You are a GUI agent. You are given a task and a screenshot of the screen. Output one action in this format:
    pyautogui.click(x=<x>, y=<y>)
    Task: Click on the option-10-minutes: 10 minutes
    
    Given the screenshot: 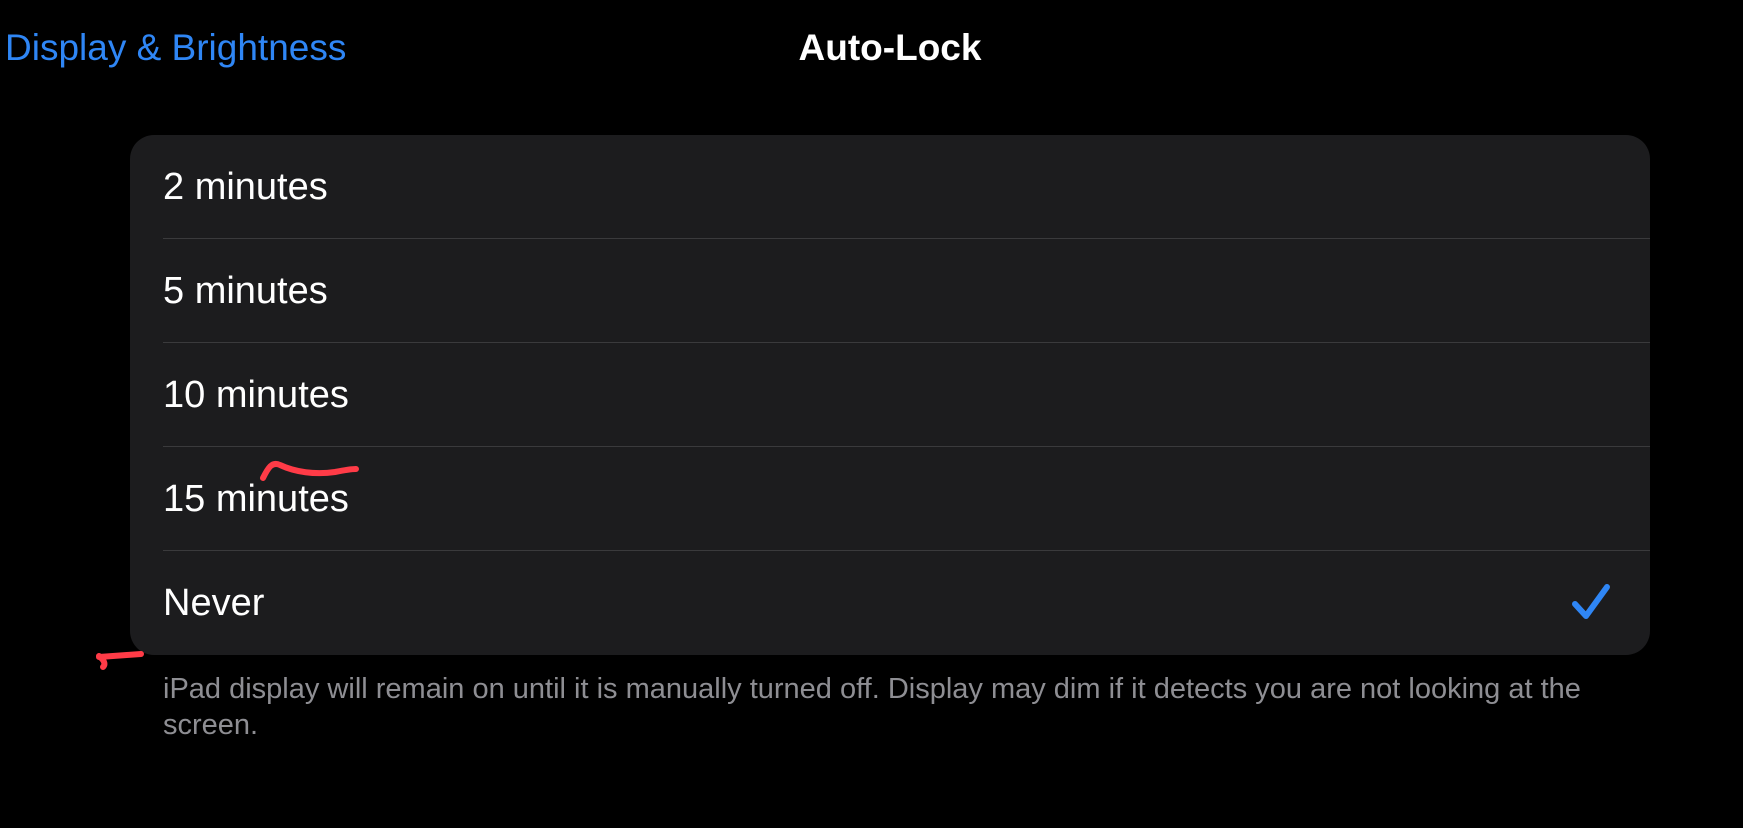 What is the action you would take?
    pyautogui.click(x=890, y=395)
    